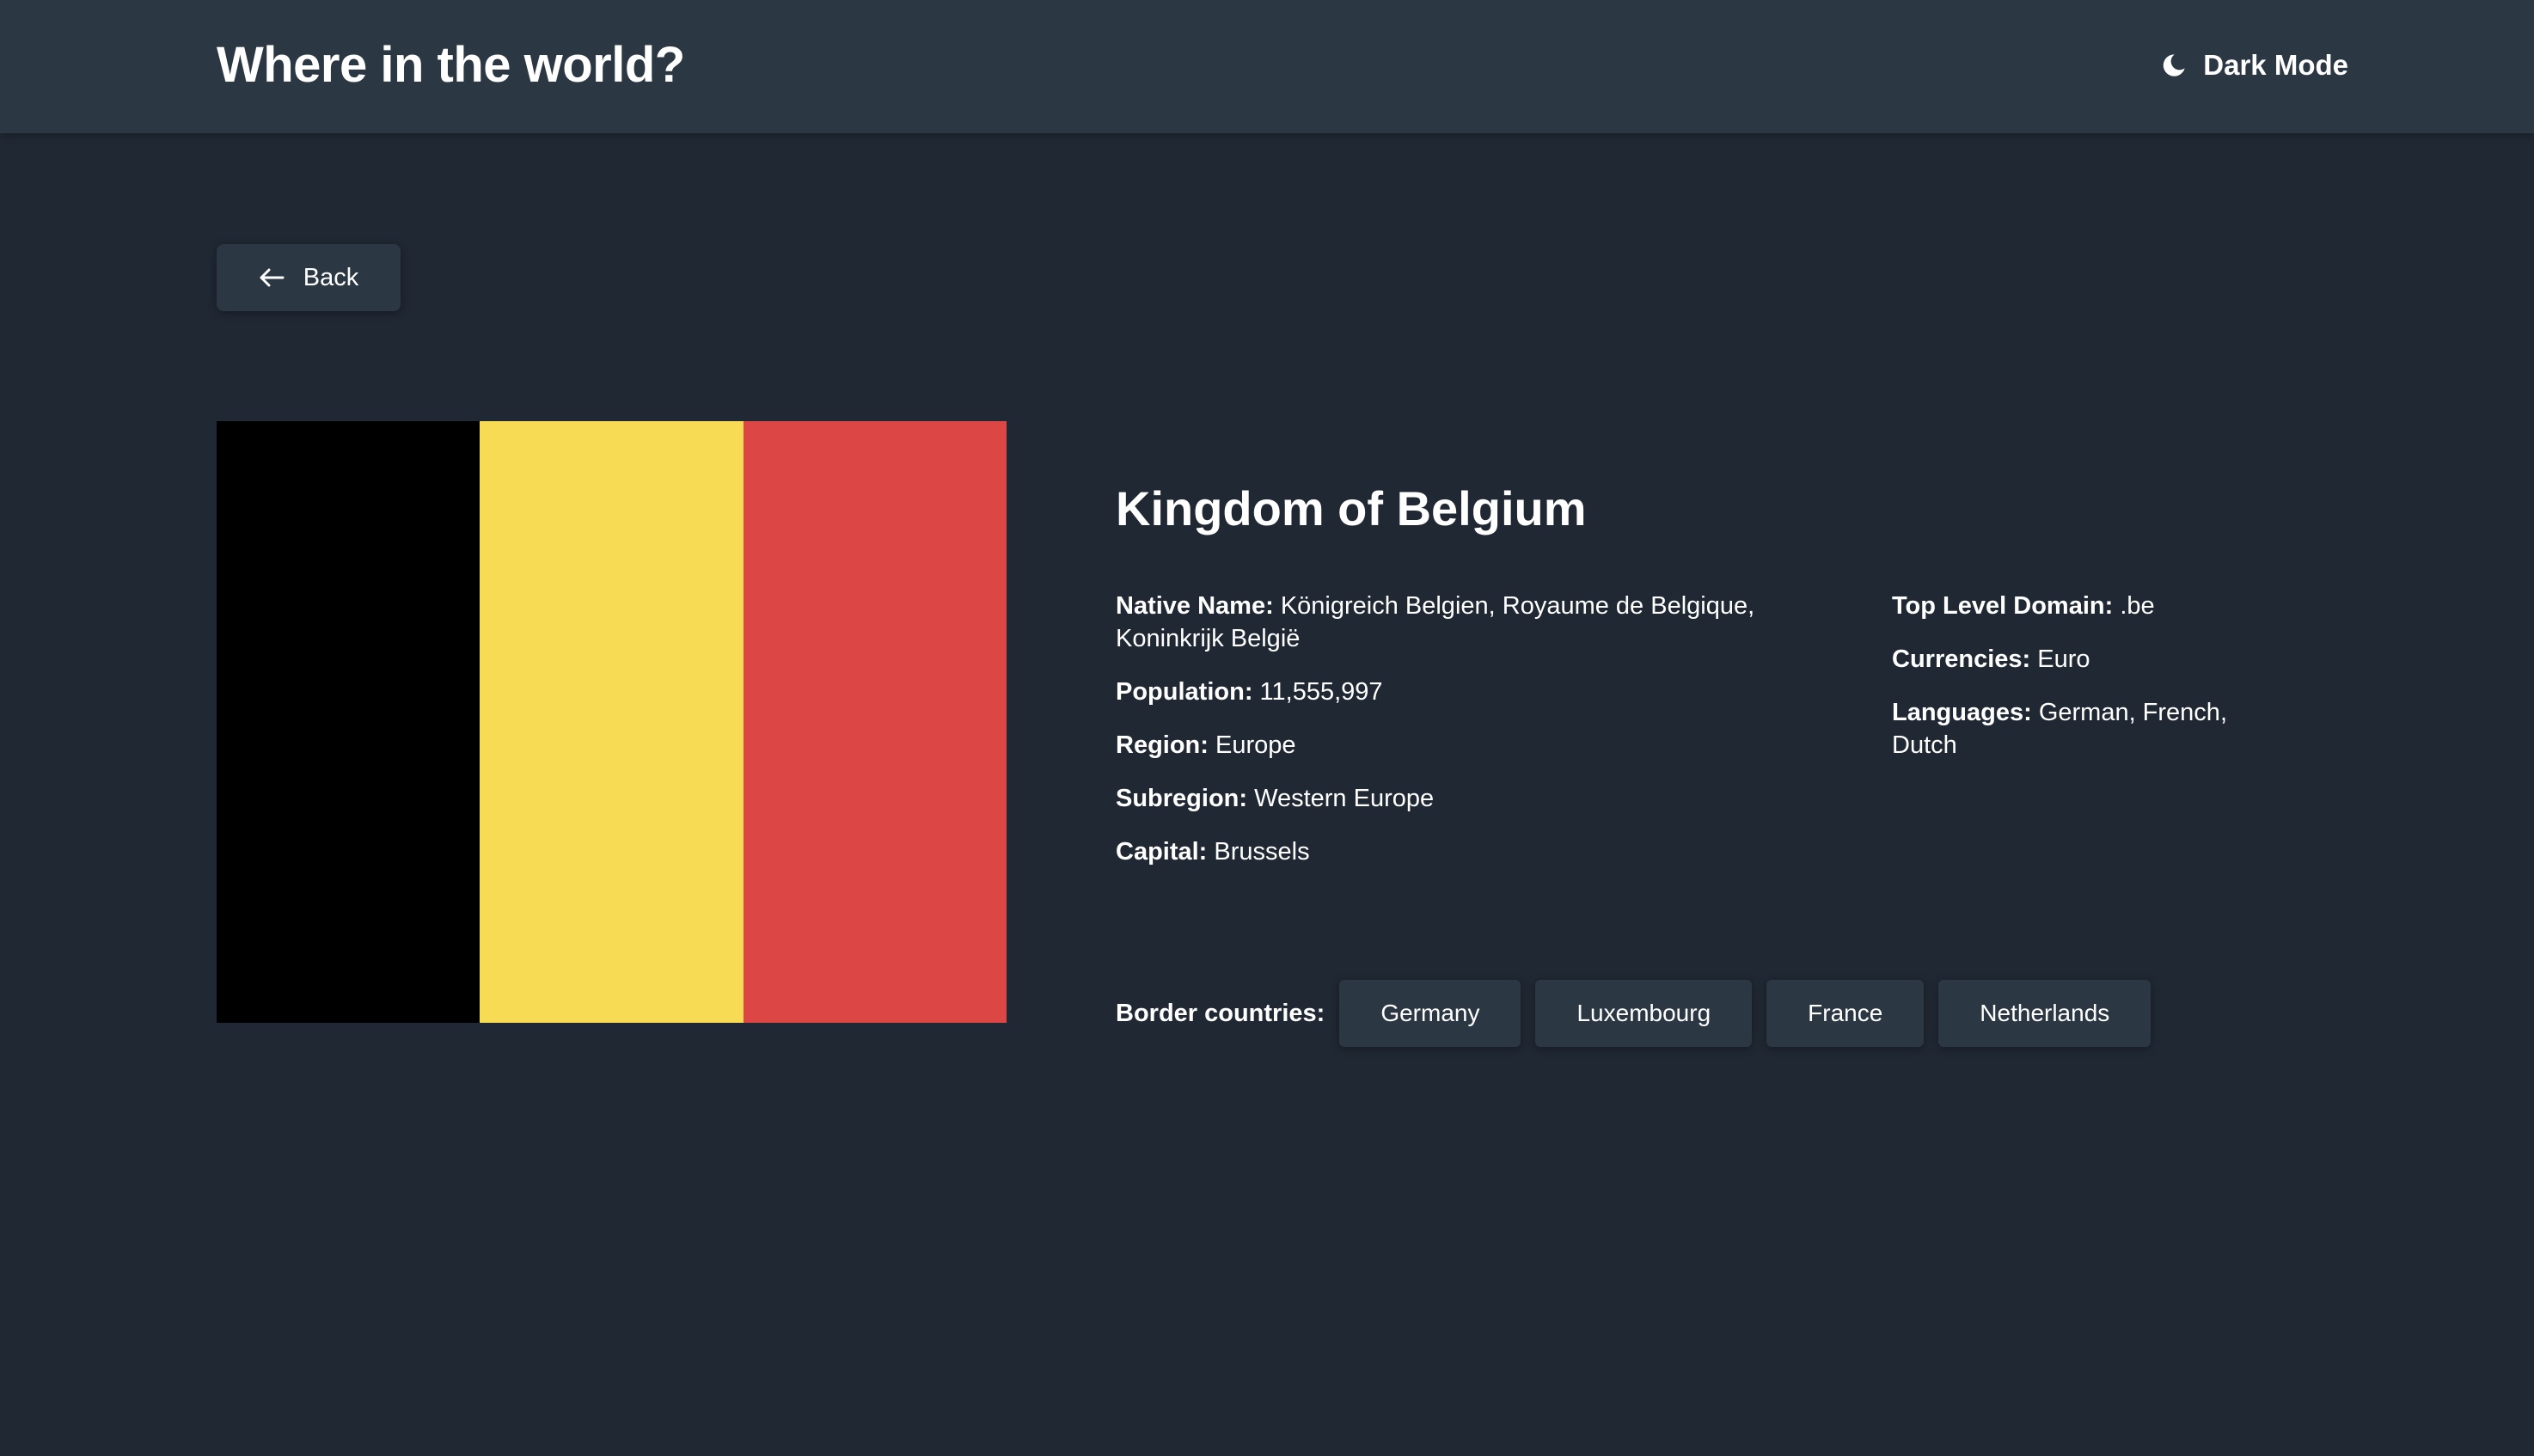 The width and height of the screenshot is (2534, 1456). I want to click on native-name-label: Native Name:, so click(1195, 606).